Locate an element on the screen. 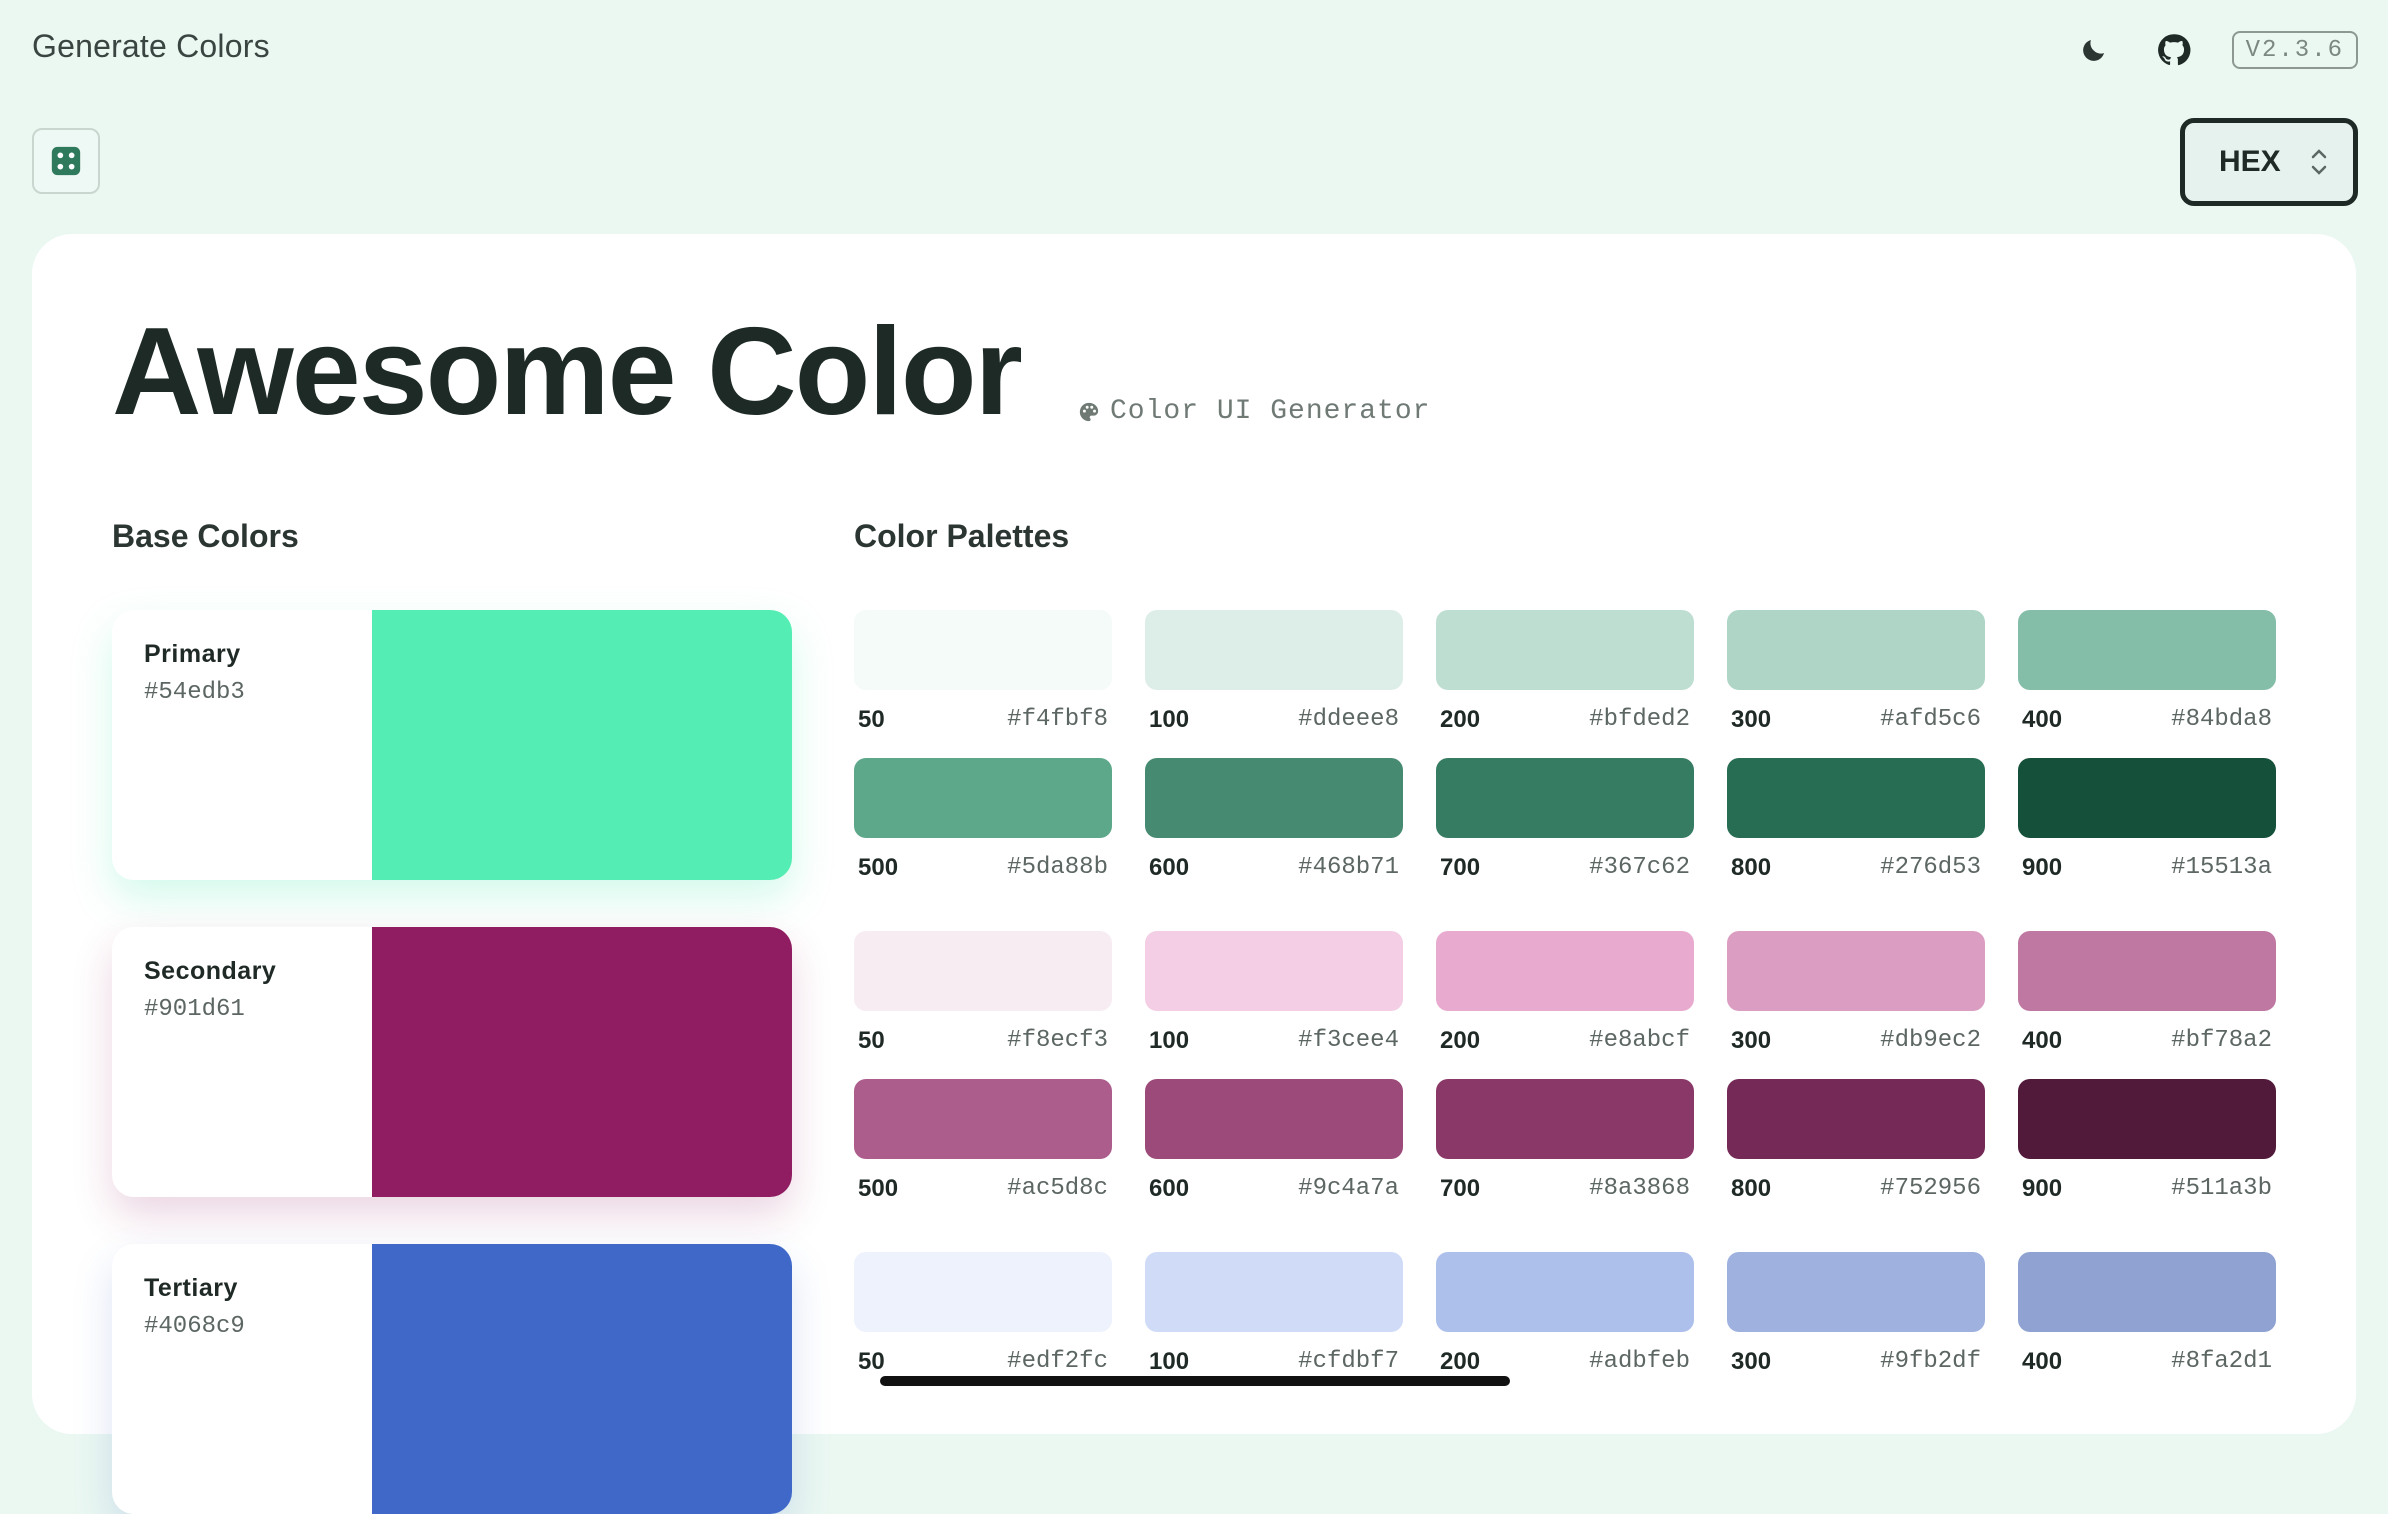 The height and width of the screenshot is (1514, 2388). palette-swatch: 300 #db9ec2 is located at coordinates (1856, 993).